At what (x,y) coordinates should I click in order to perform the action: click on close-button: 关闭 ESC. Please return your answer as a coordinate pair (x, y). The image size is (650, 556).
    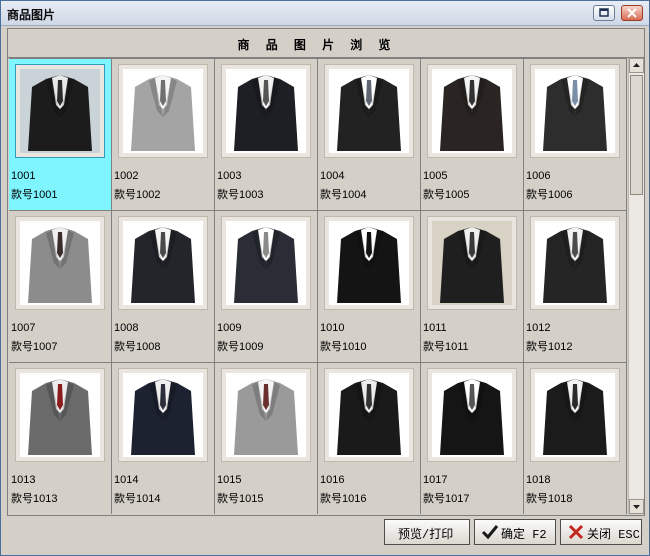
    Looking at the image, I should click on (601, 532).